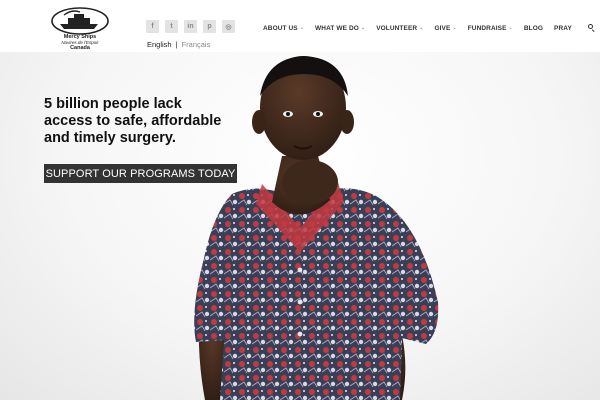  I want to click on instagram-icon: ◎, so click(228, 26).